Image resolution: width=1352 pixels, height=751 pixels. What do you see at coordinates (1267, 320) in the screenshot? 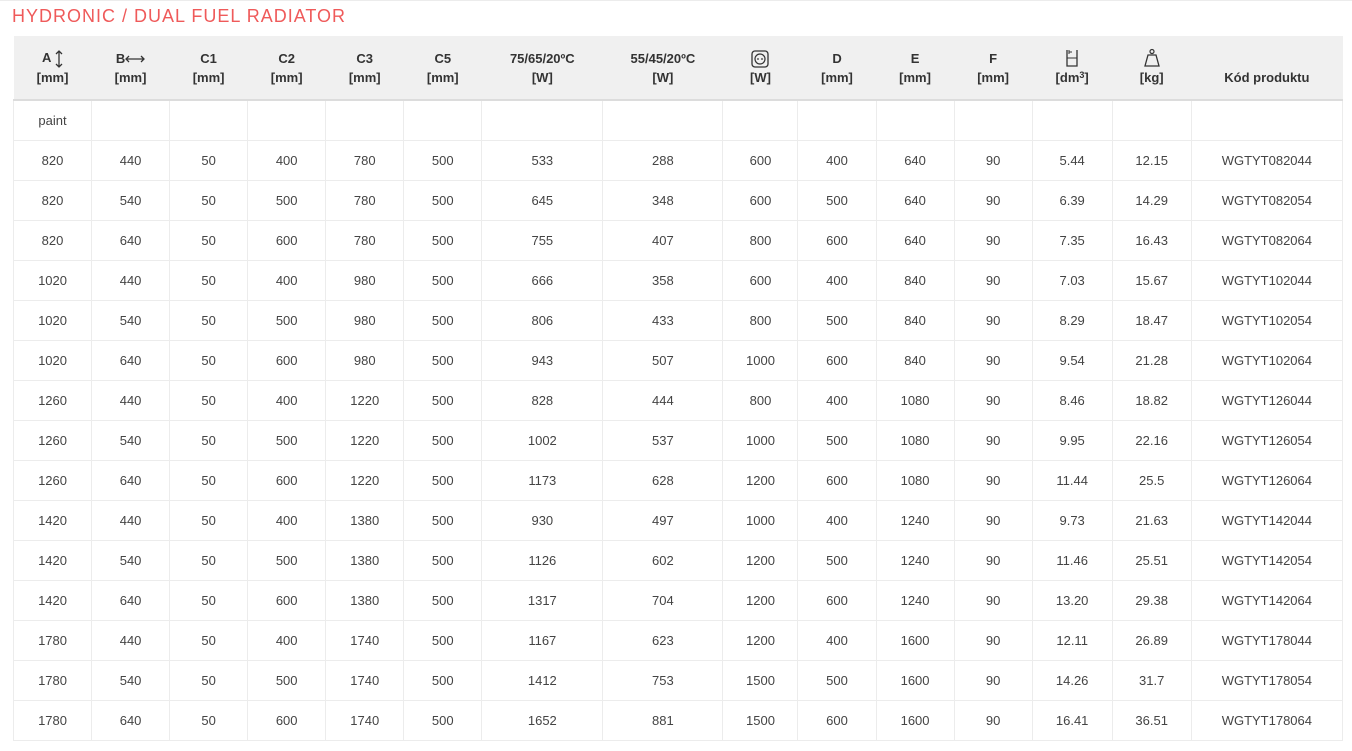
I see `cell-code: WGTYT102054` at bounding box center [1267, 320].